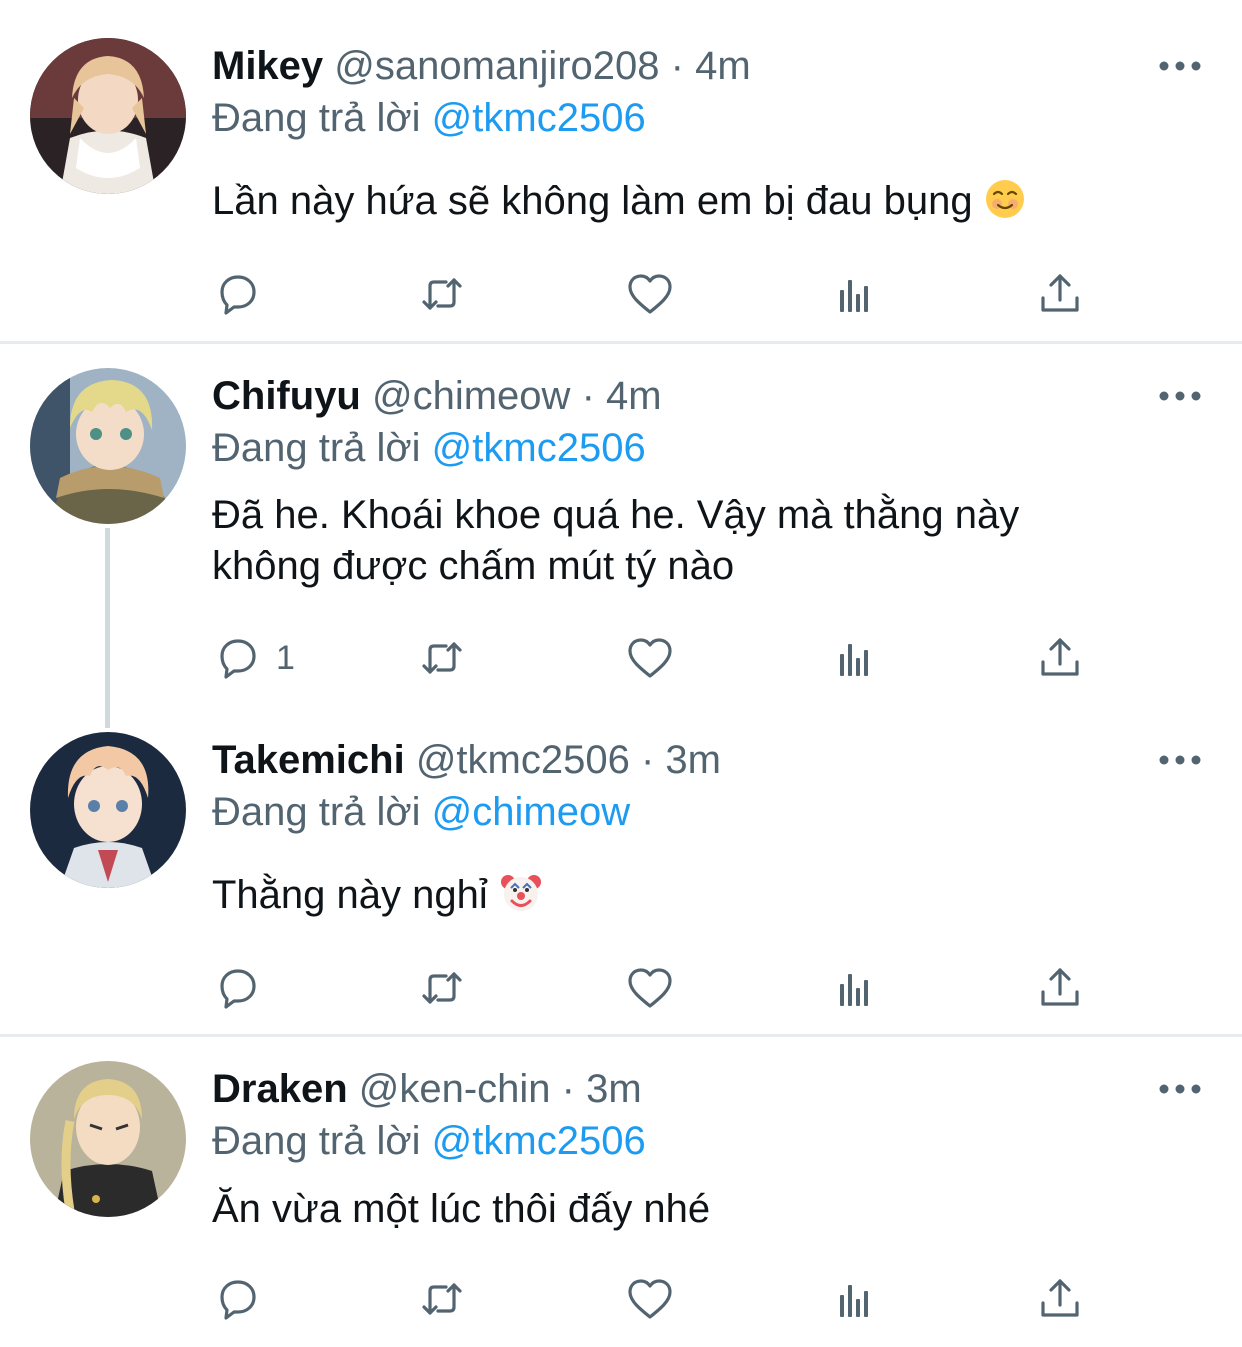  Describe the element at coordinates (496, 66) in the screenshot. I see `author-handle: @sanomanjiro208` at that location.